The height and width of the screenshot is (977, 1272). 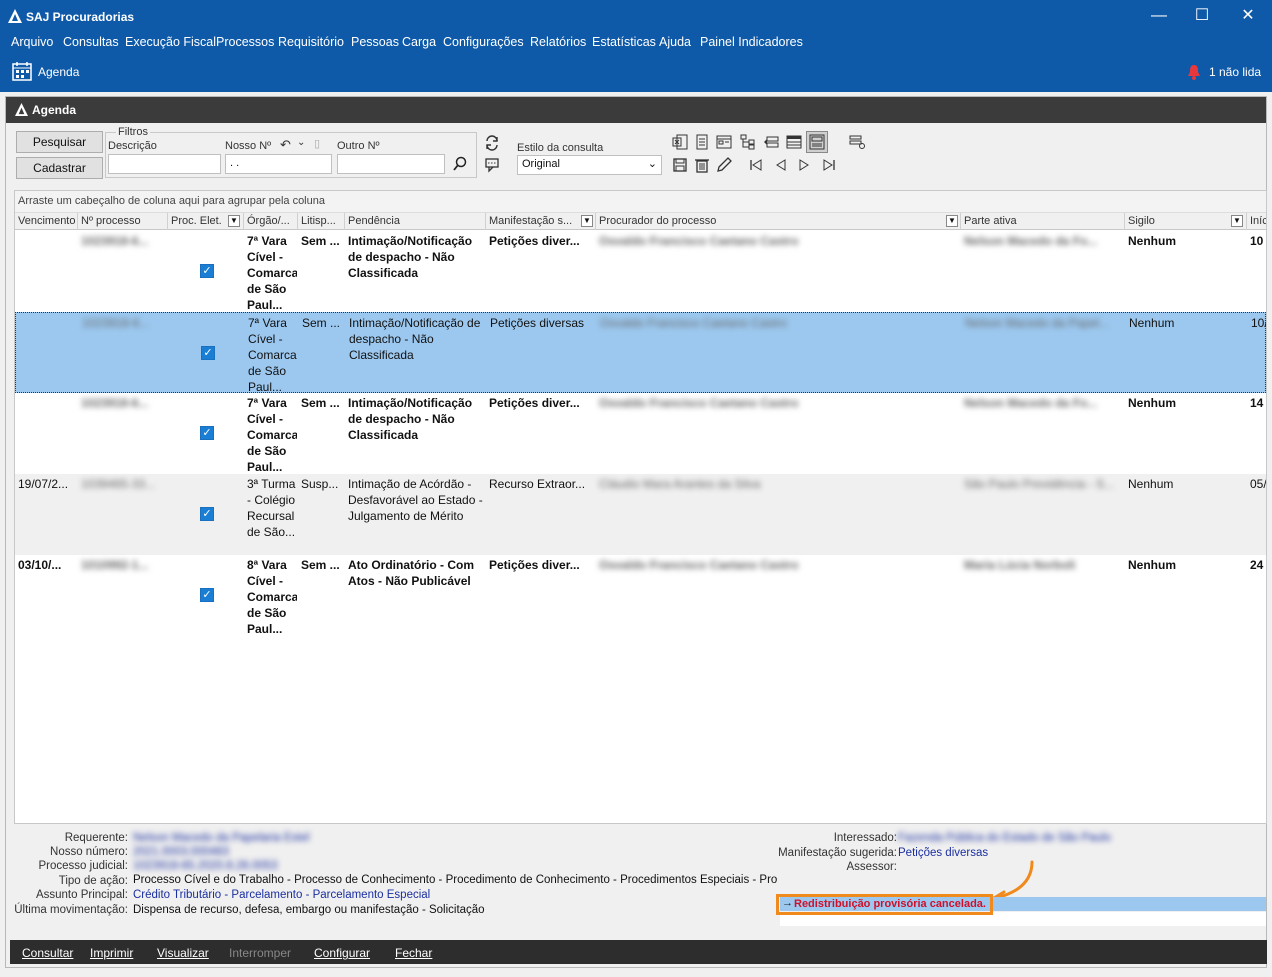 I want to click on table-icon, so click(x=794, y=142).